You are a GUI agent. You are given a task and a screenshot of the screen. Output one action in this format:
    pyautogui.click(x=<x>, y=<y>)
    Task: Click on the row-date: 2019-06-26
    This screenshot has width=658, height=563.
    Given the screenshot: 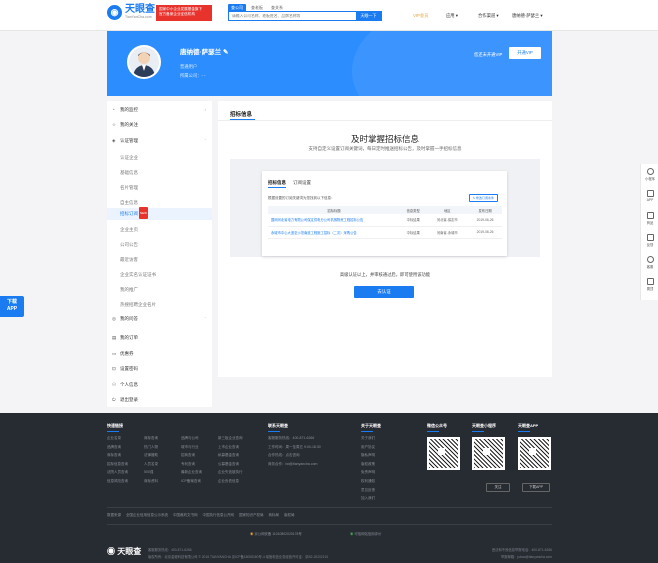 What is the action you would take?
    pyautogui.click(x=485, y=220)
    